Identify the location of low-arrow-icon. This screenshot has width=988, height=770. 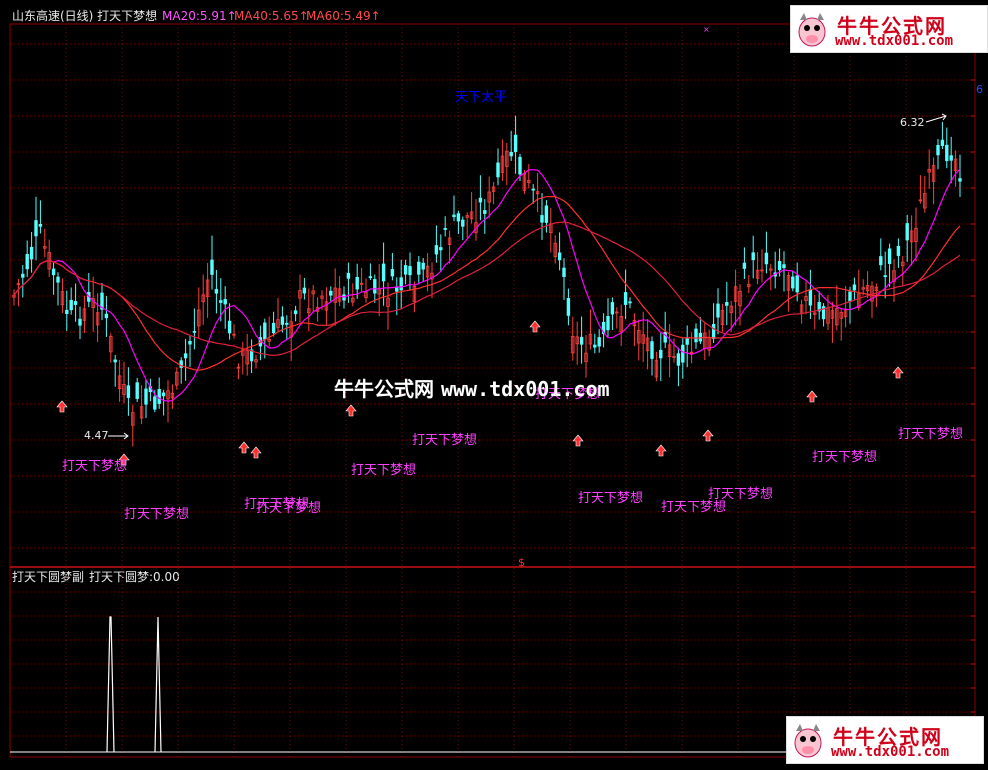
(118, 436).